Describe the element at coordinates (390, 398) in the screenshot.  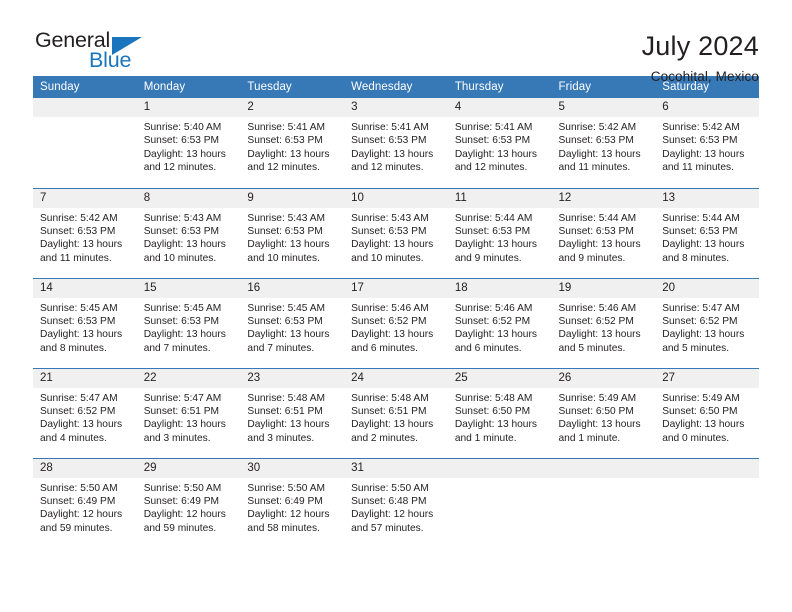
I see `sunrise-text: Sunrise: 5:48 AM` at that location.